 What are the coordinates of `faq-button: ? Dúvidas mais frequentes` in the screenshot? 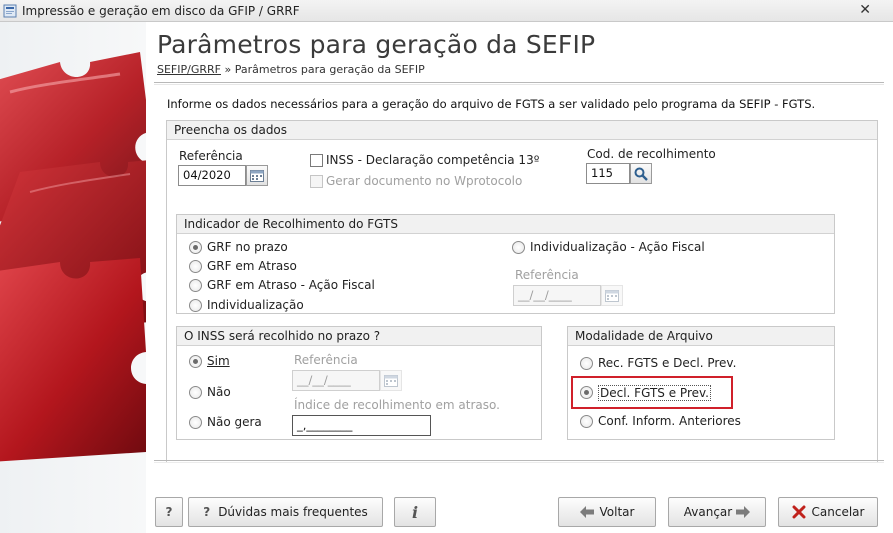 It's located at (285, 512).